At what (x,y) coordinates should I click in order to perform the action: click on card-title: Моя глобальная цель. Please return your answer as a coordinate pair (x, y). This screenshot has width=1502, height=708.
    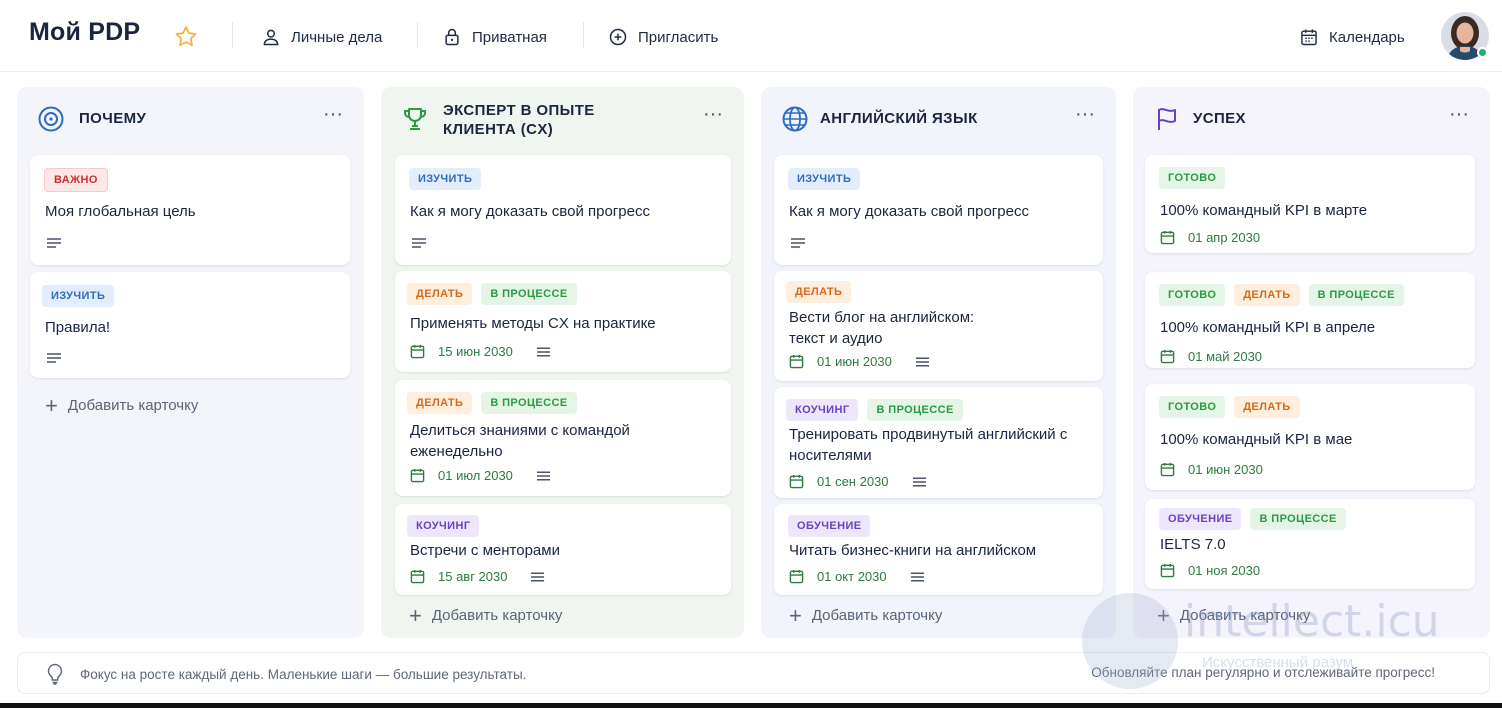
    Looking at the image, I should click on (120, 211).